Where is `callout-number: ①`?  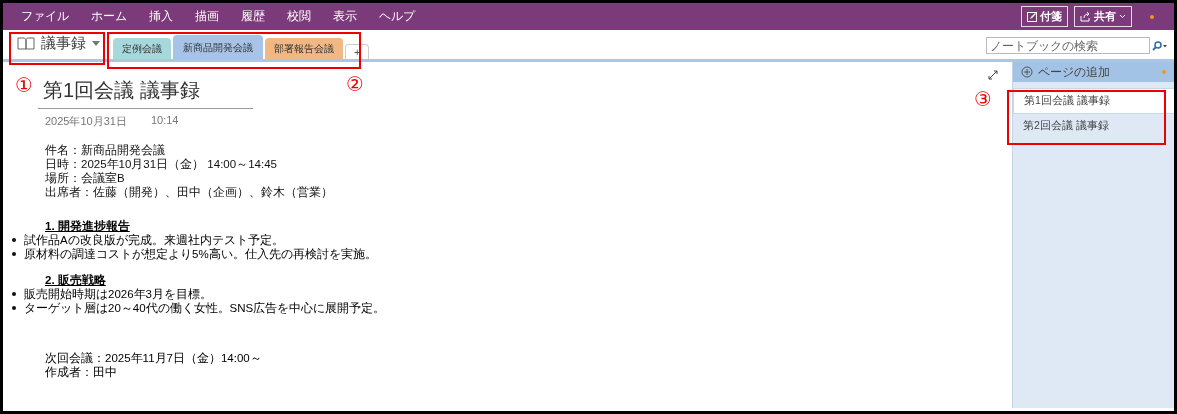
callout-number: ① is located at coordinates (24, 85).